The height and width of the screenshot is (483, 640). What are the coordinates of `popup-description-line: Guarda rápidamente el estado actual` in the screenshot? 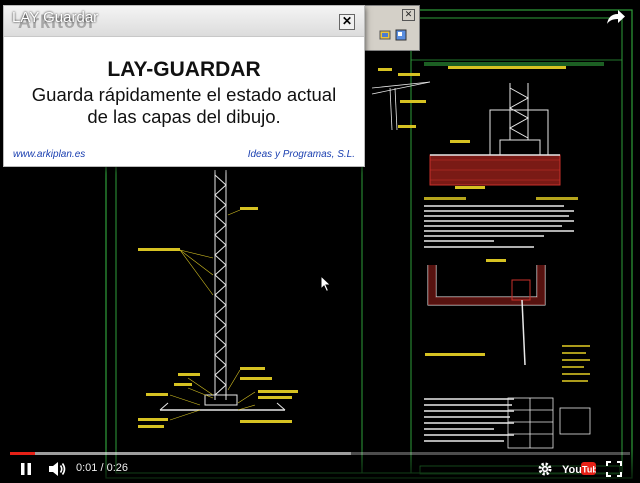 It's located at (184, 94).